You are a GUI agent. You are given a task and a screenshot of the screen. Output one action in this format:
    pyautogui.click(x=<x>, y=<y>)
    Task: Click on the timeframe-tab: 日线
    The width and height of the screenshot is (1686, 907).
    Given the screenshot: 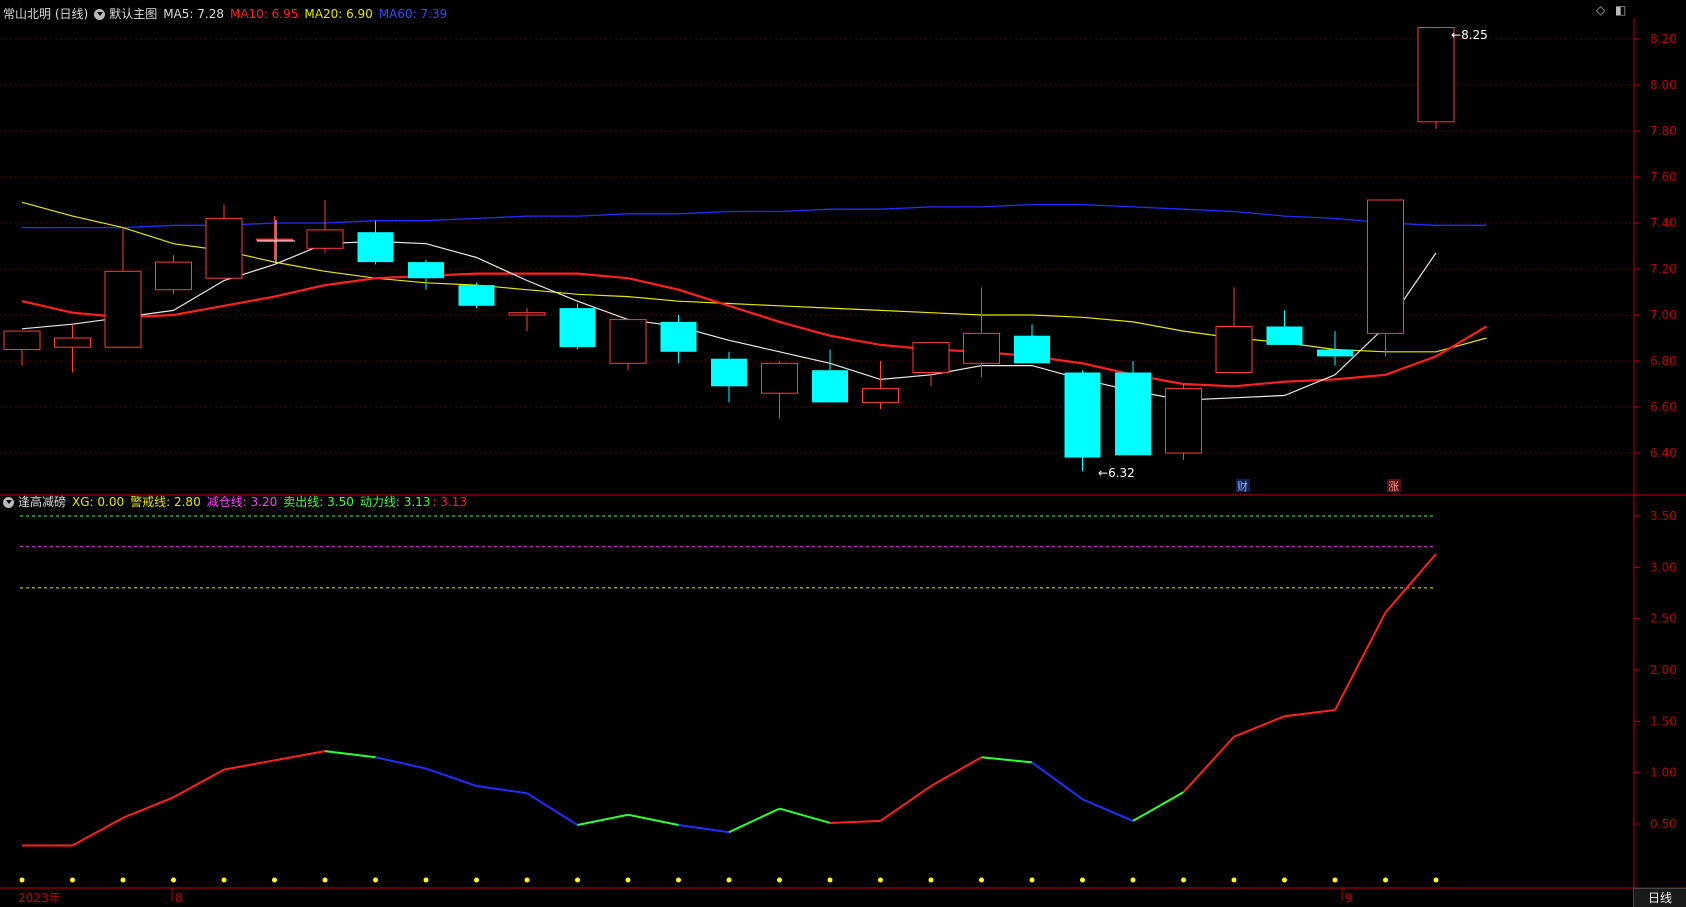 What is the action you would take?
    pyautogui.click(x=1659, y=897)
    